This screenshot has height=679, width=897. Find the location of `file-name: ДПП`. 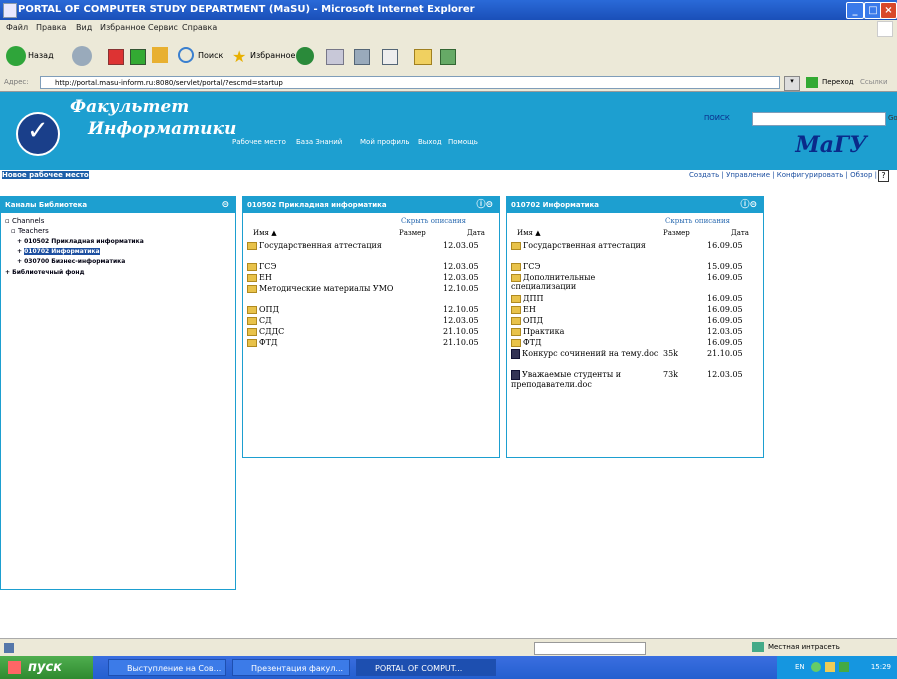

file-name: ДПП is located at coordinates (585, 298).